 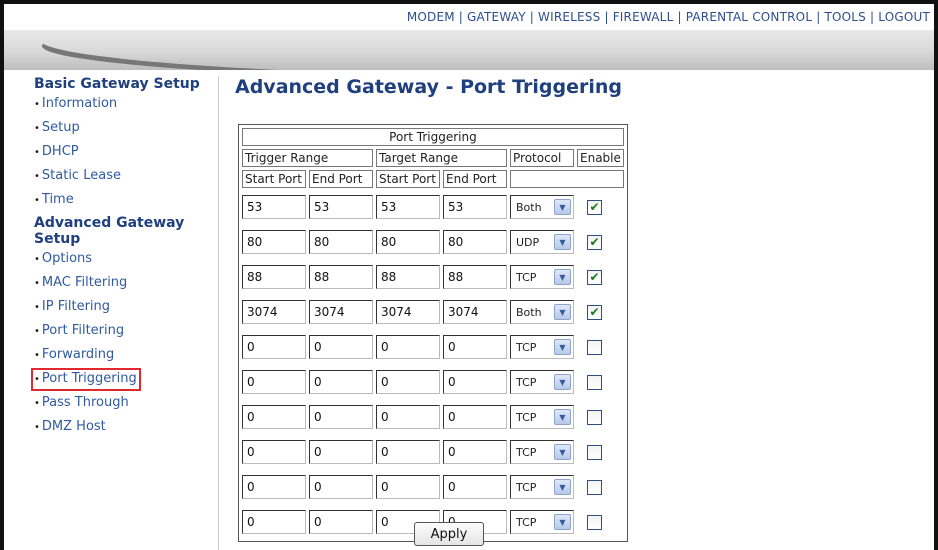 What do you see at coordinates (126, 427) in the screenshot?
I see `sidebar-item-dmz-host: • DMZ Host` at bounding box center [126, 427].